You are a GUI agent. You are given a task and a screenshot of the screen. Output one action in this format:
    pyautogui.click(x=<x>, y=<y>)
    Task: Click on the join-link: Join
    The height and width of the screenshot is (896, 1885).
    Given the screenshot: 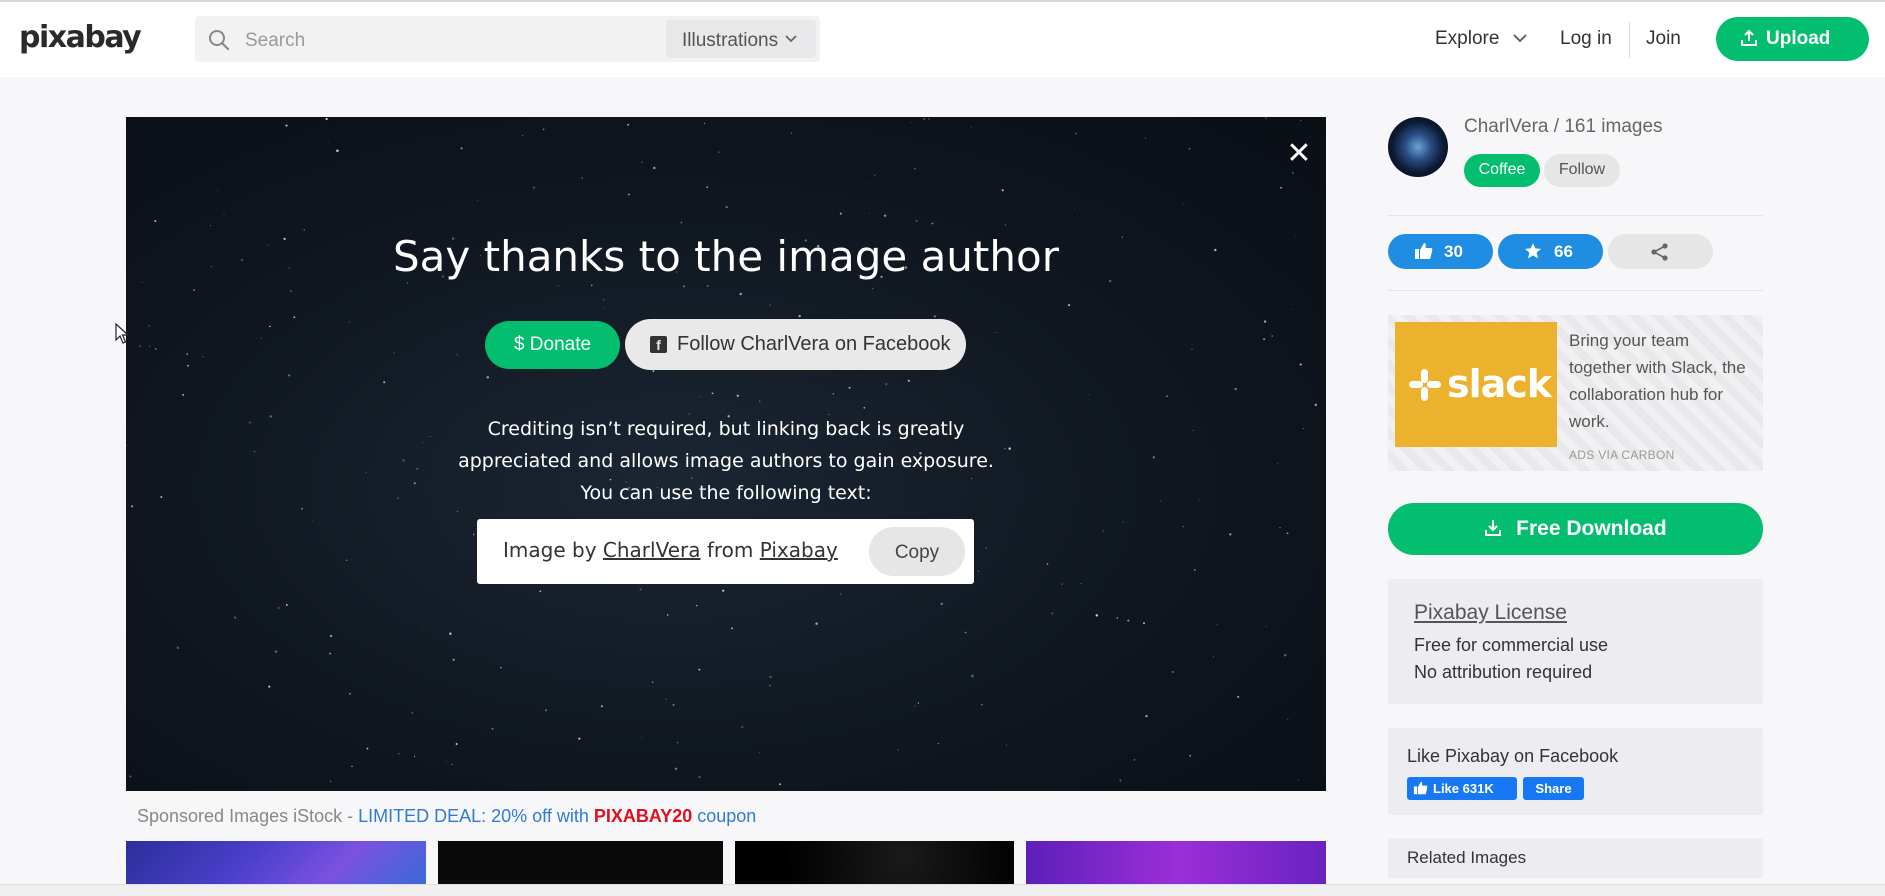 What is the action you would take?
    pyautogui.click(x=1663, y=39)
    